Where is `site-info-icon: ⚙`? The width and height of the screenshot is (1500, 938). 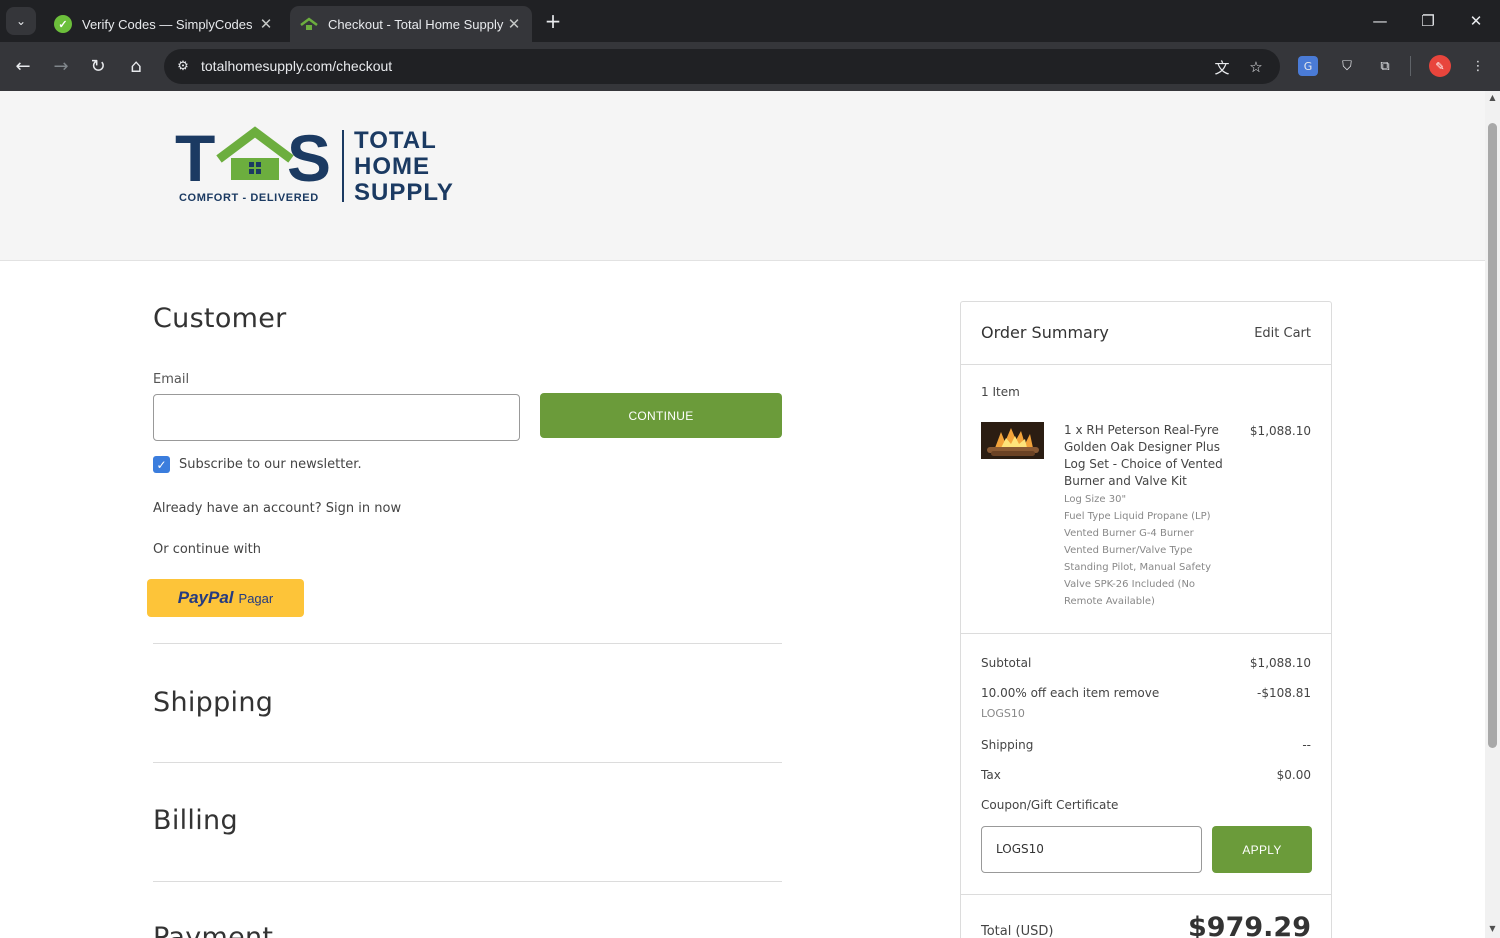
site-info-icon: ⚙ is located at coordinates (183, 66).